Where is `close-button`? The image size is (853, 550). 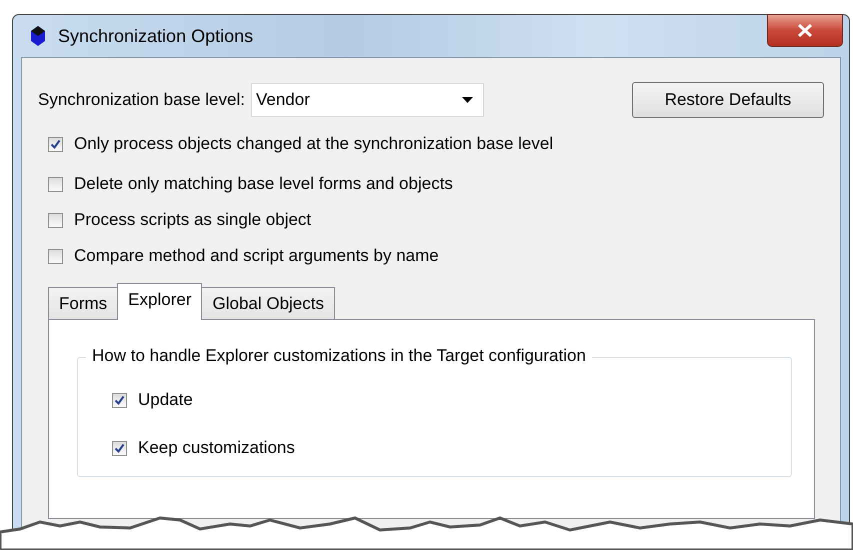 close-button is located at coordinates (805, 30).